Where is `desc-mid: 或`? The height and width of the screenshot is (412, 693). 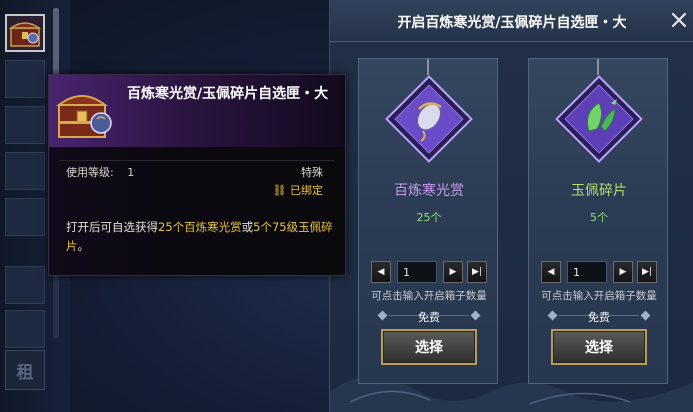 desc-mid: 或 is located at coordinates (247, 227).